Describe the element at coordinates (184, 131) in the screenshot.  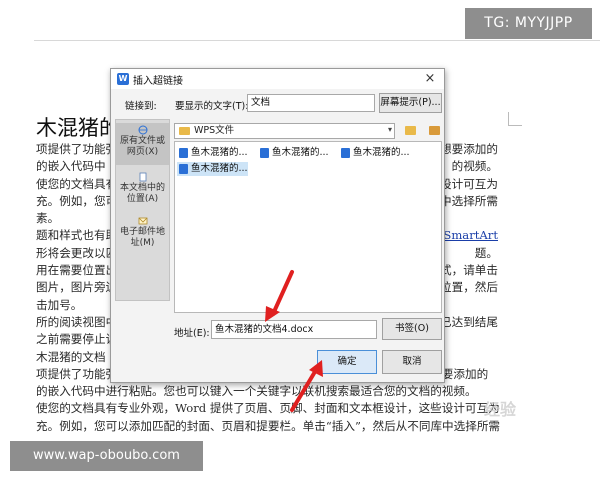
I see `folder-icon` at that location.